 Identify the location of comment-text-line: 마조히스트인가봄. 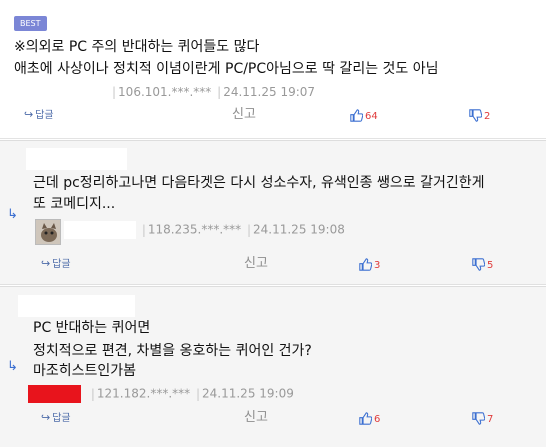
(85, 371).